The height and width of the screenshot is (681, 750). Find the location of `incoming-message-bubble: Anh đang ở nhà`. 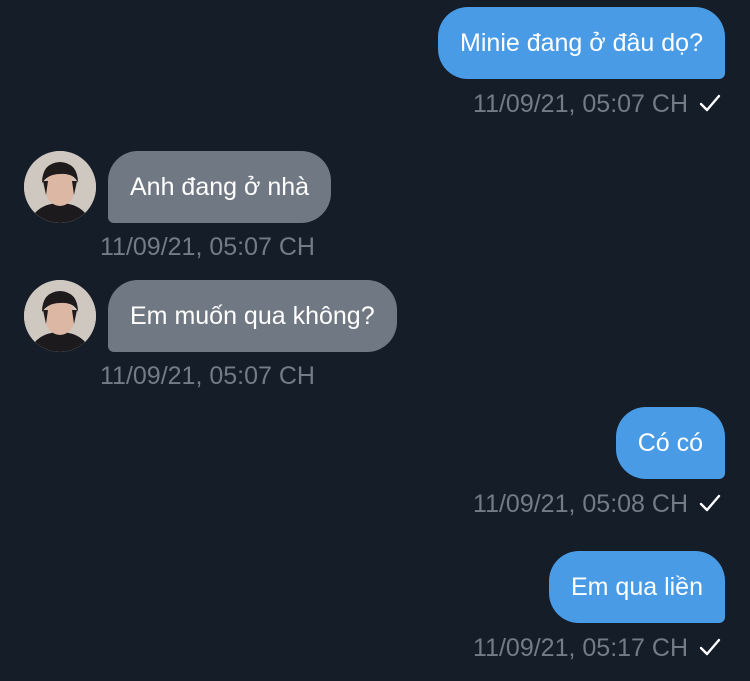

incoming-message-bubble: Anh đang ở nhà is located at coordinates (220, 187).